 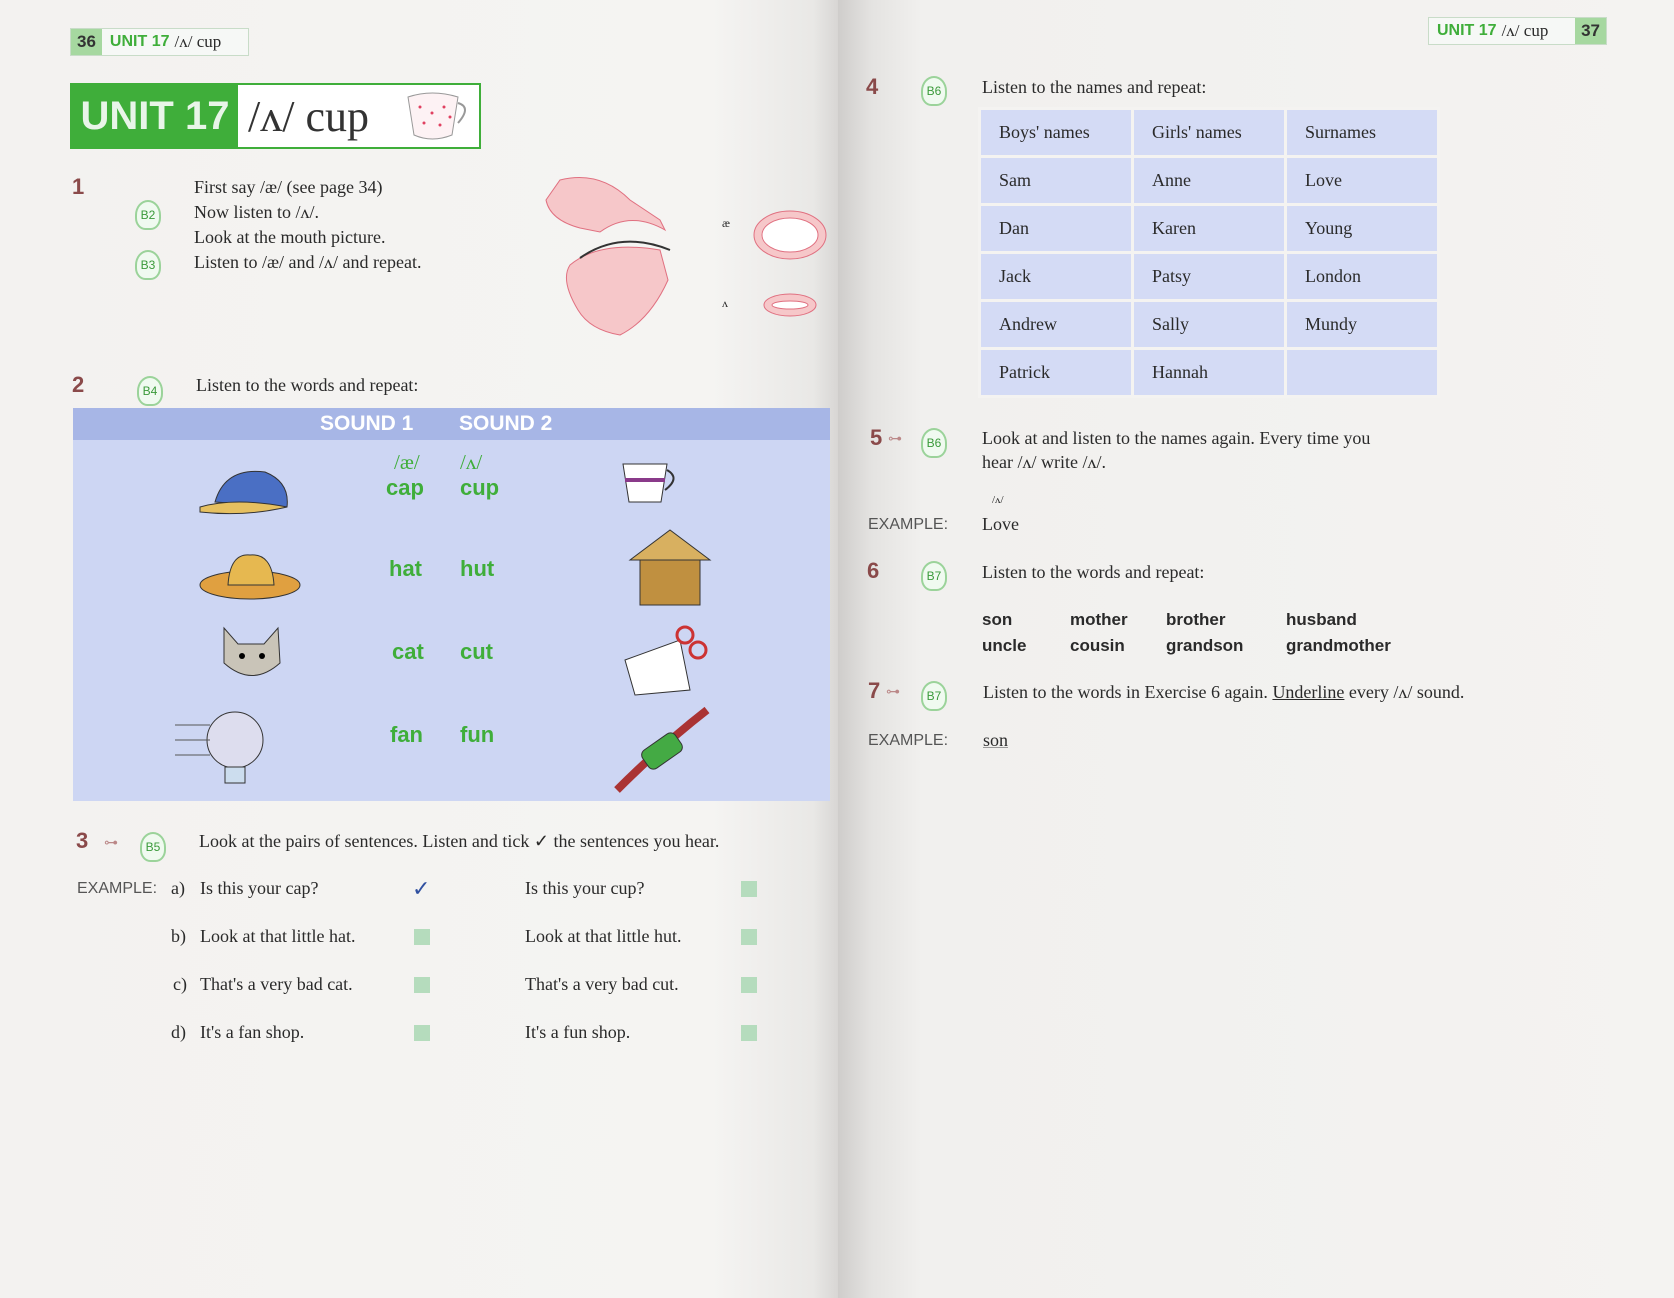 What do you see at coordinates (608, 256) in the screenshot?
I see `mouth-side-diagram` at bounding box center [608, 256].